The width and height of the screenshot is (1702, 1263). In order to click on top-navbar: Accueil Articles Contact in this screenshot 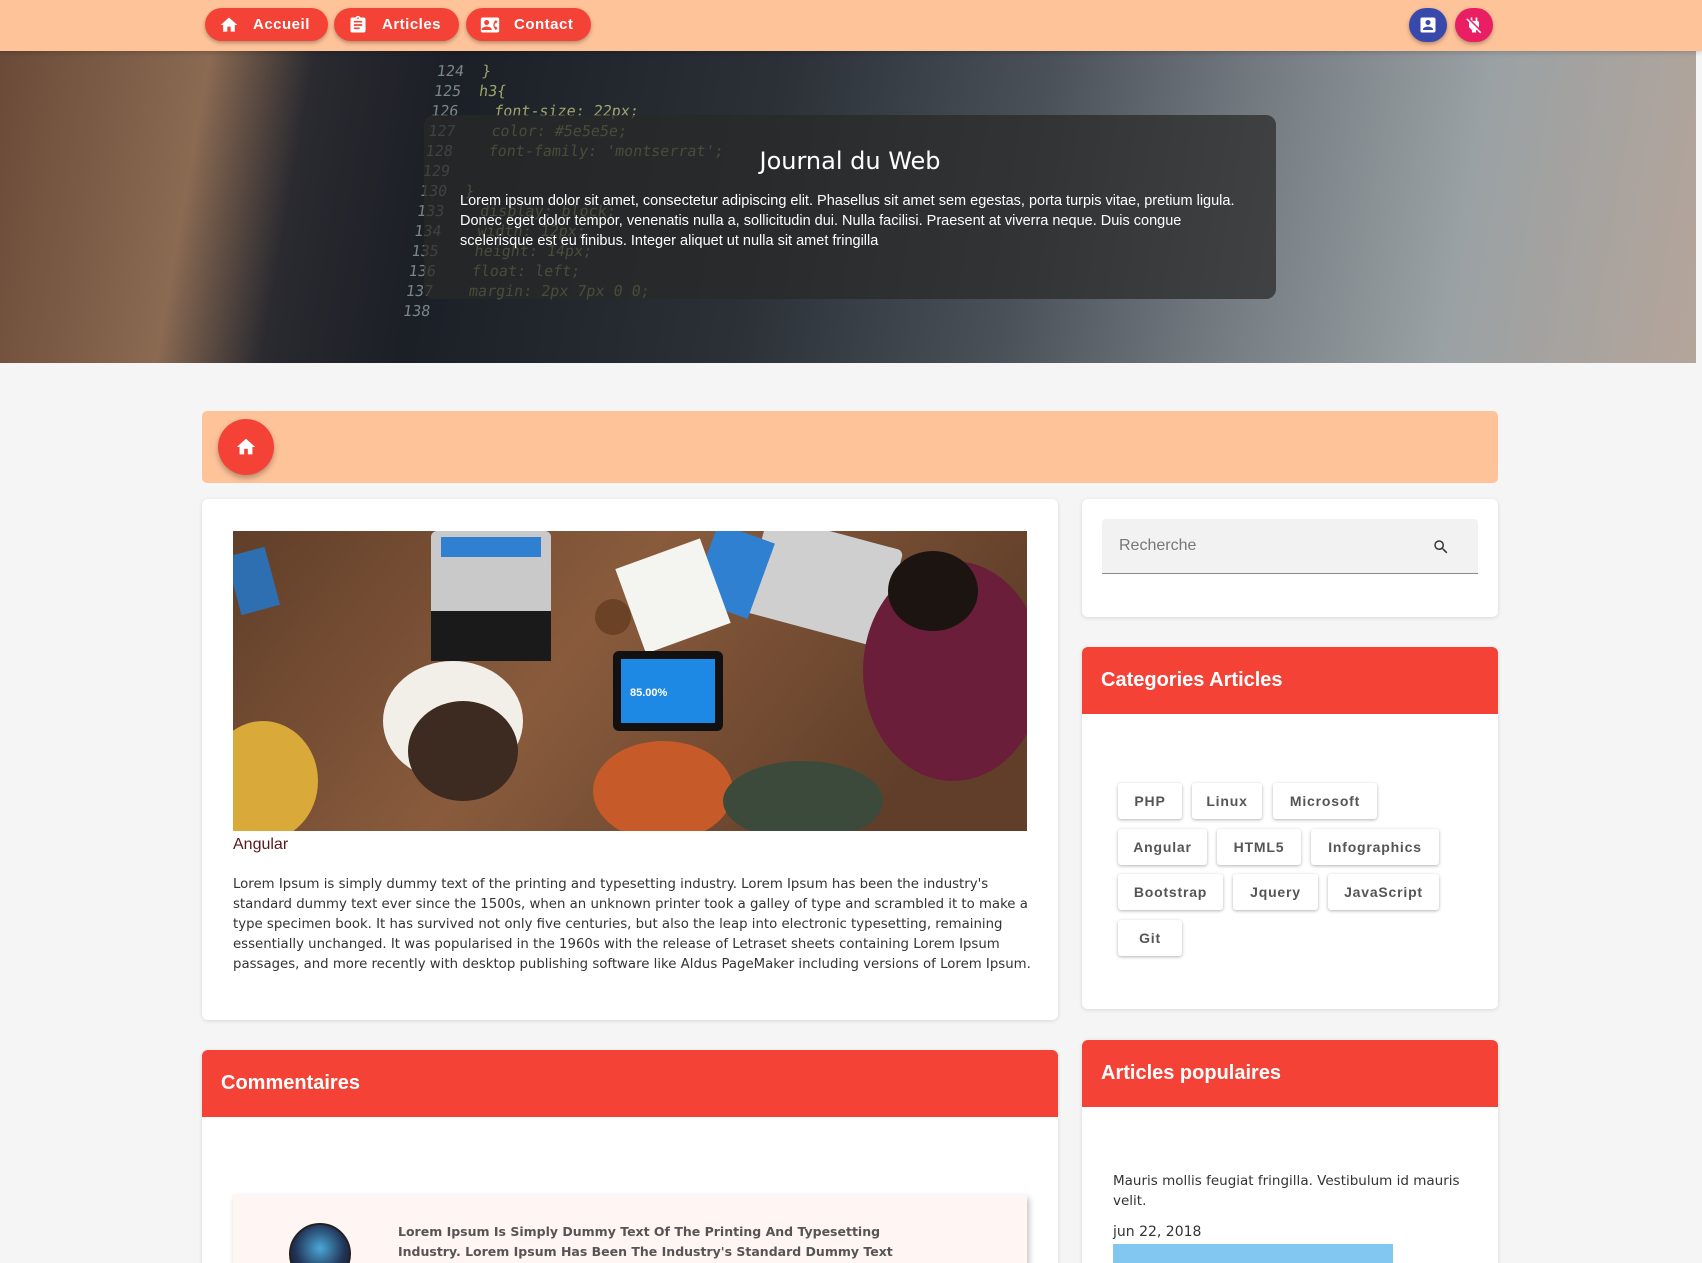, I will do `click(851, 25)`.